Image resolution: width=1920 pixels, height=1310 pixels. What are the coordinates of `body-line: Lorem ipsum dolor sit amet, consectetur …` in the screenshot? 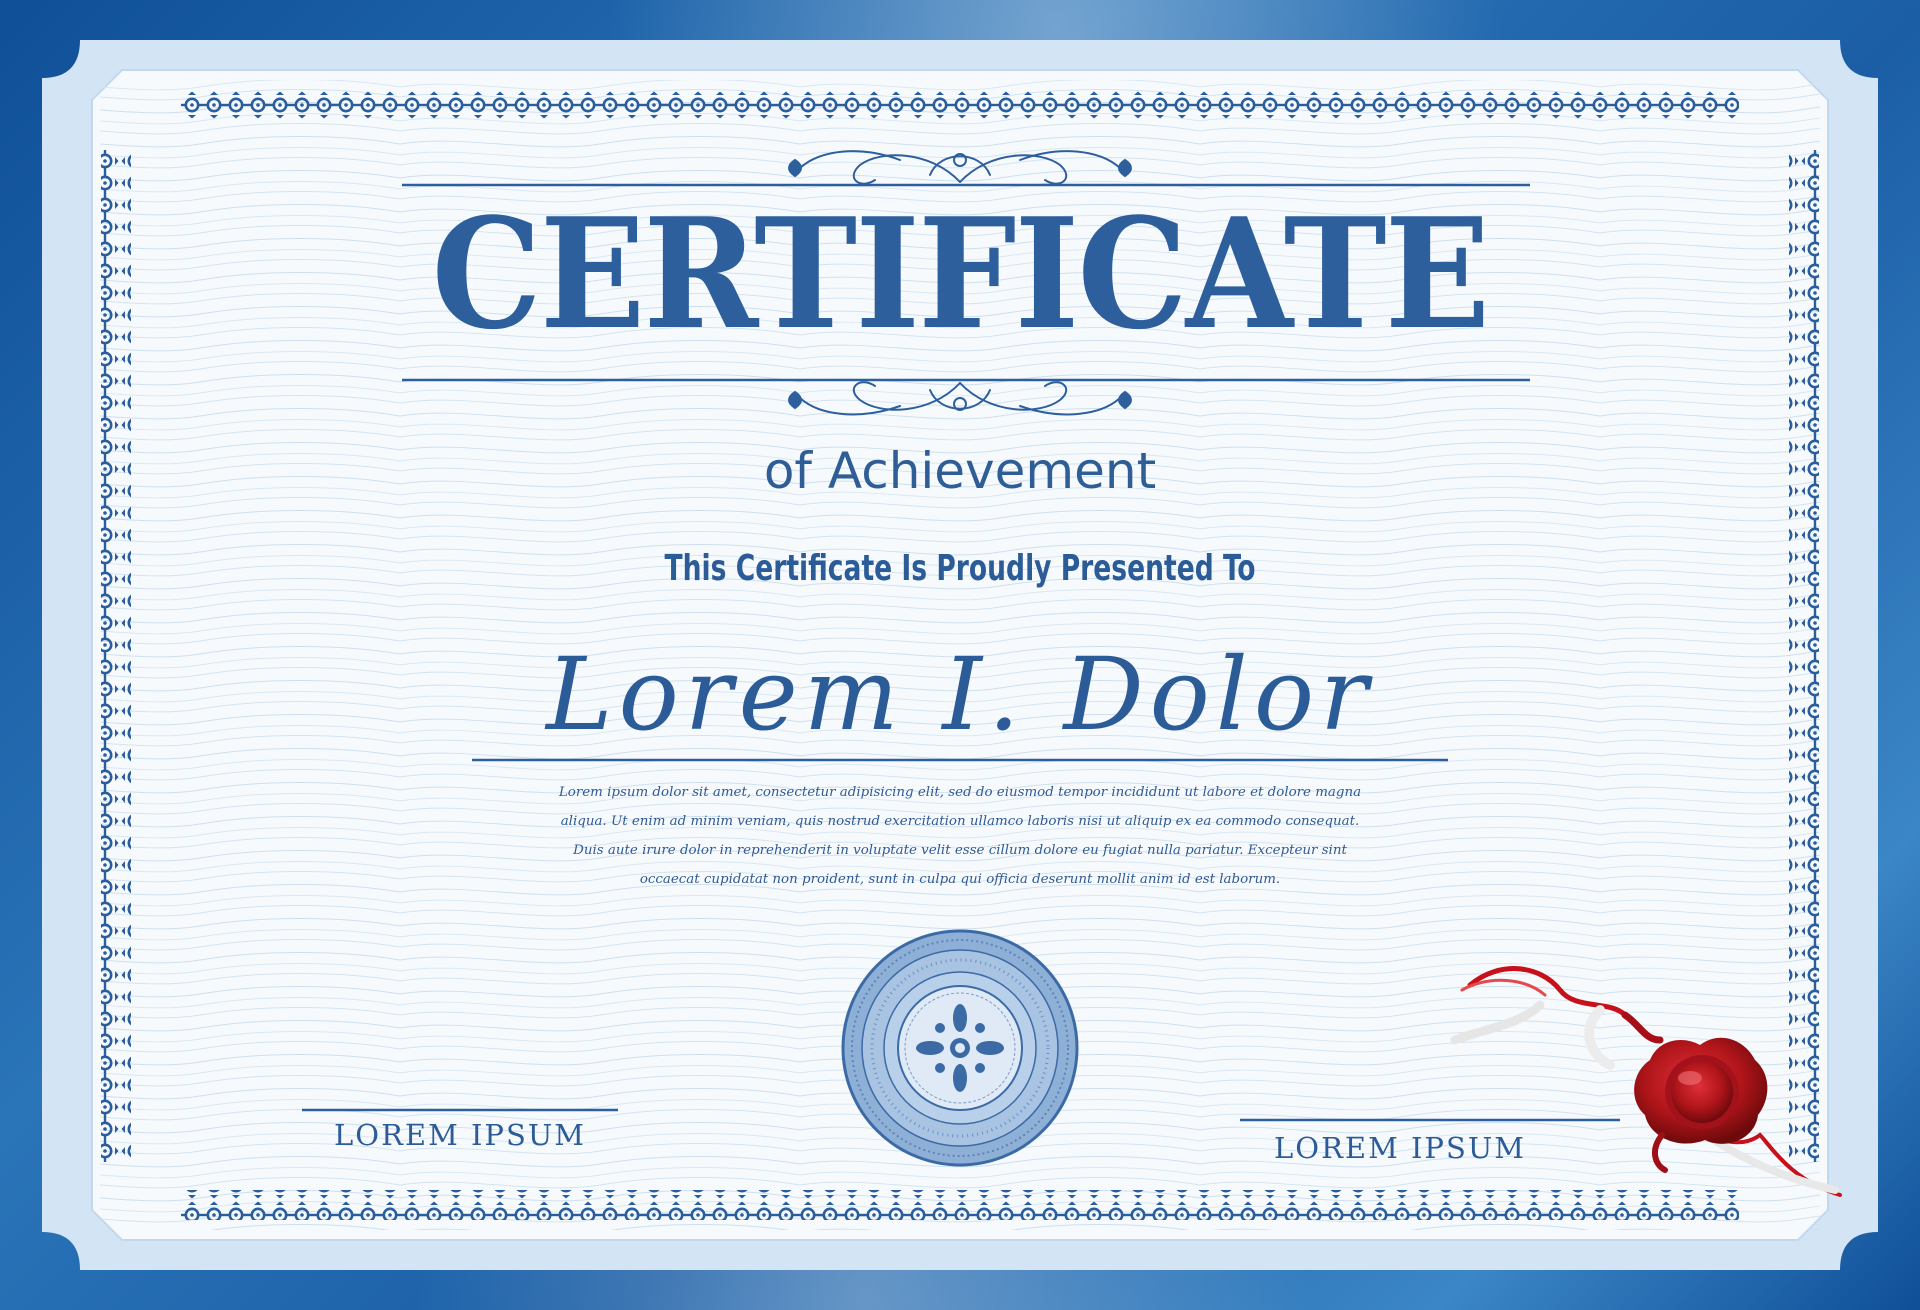 It's located at (960, 792).